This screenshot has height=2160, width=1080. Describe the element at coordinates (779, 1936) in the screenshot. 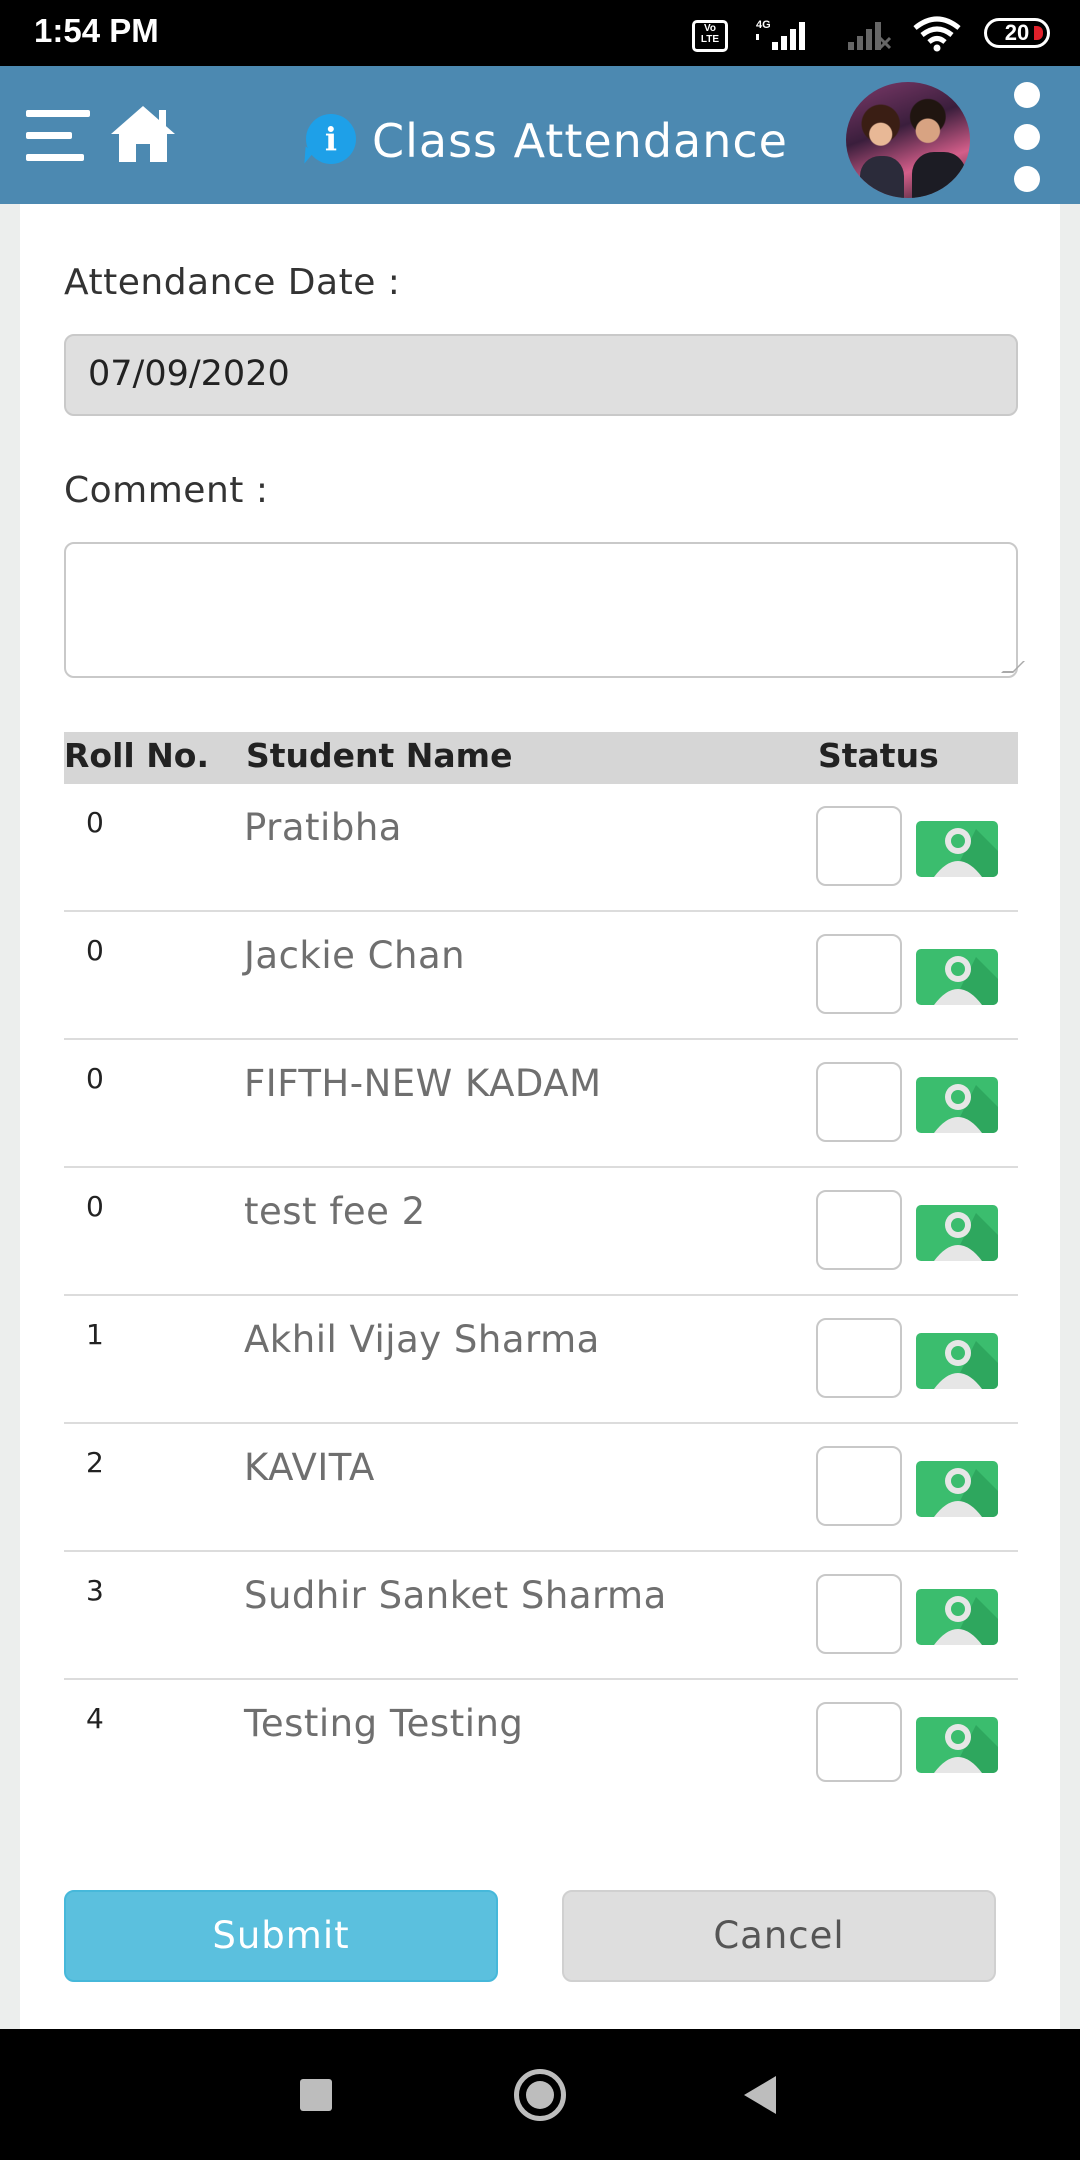

I see `cancel-button: Cancel` at that location.